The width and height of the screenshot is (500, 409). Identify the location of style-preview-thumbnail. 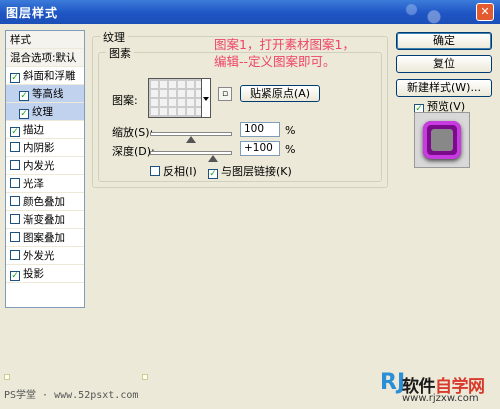
(442, 140).